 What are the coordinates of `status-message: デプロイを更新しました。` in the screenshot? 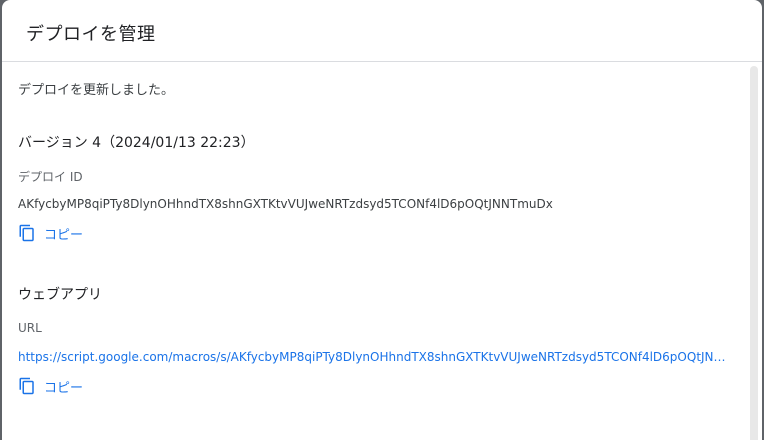 It's located at (96, 90).